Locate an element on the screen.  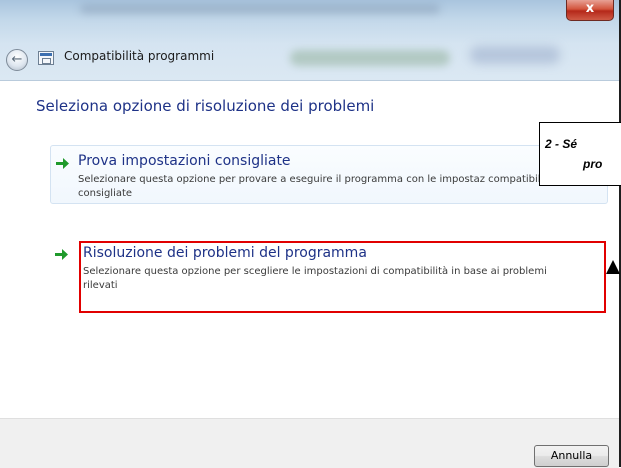
annotation-text: 2 - Sé pro is located at coordinates (583, 154).